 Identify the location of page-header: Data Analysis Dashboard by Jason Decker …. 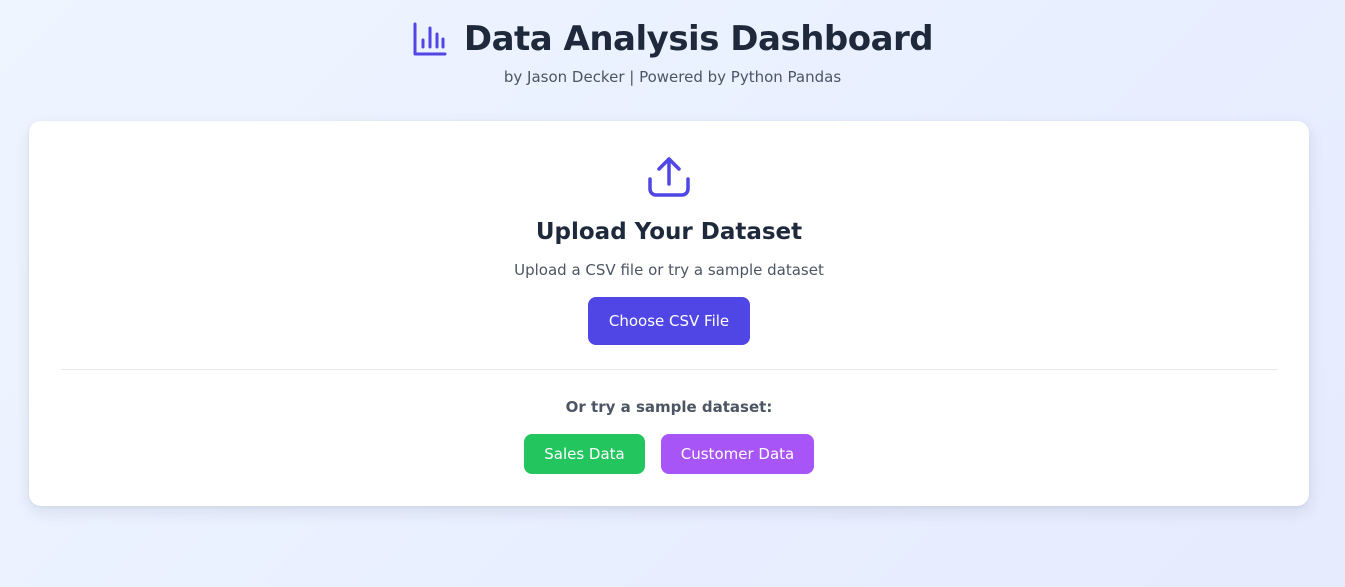
(672, 50).